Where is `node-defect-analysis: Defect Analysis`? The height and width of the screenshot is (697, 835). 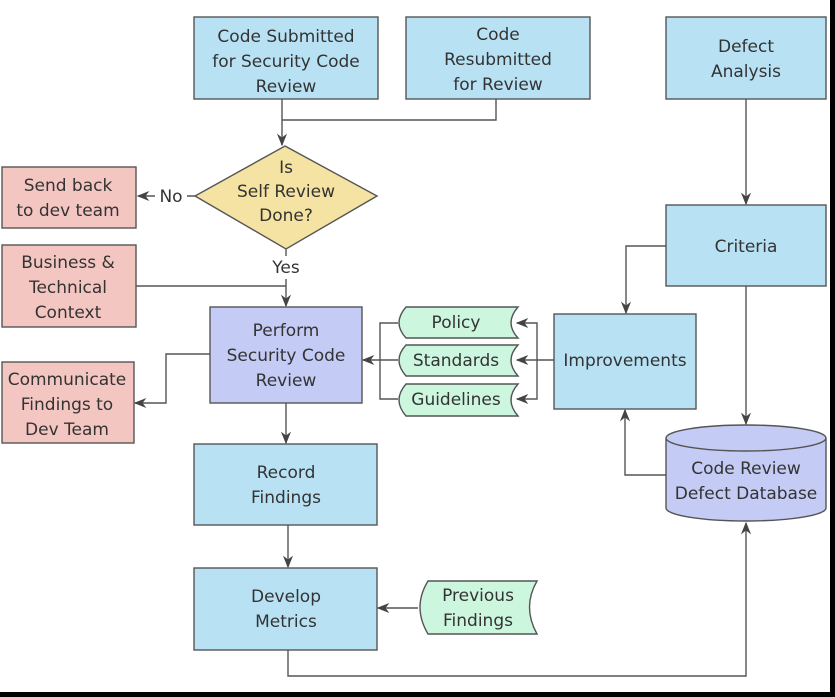 node-defect-analysis: Defect Analysis is located at coordinates (746, 58).